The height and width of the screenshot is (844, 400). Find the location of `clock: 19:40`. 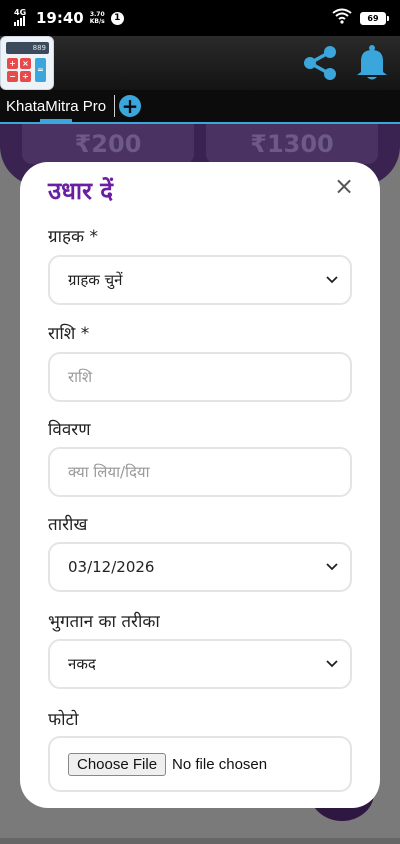

clock: 19:40 is located at coordinates (60, 18).